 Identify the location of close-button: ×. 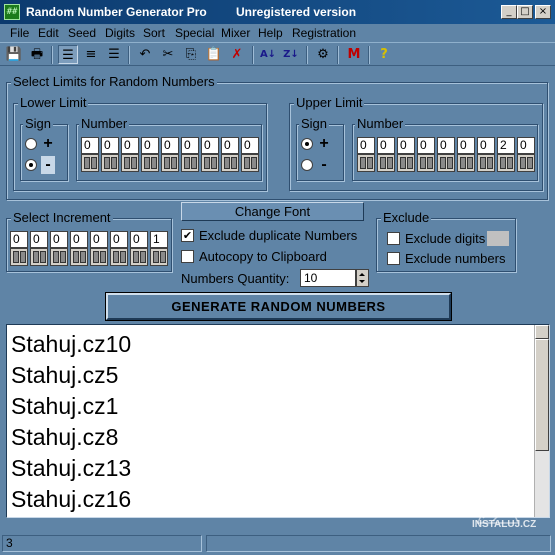
(543, 12).